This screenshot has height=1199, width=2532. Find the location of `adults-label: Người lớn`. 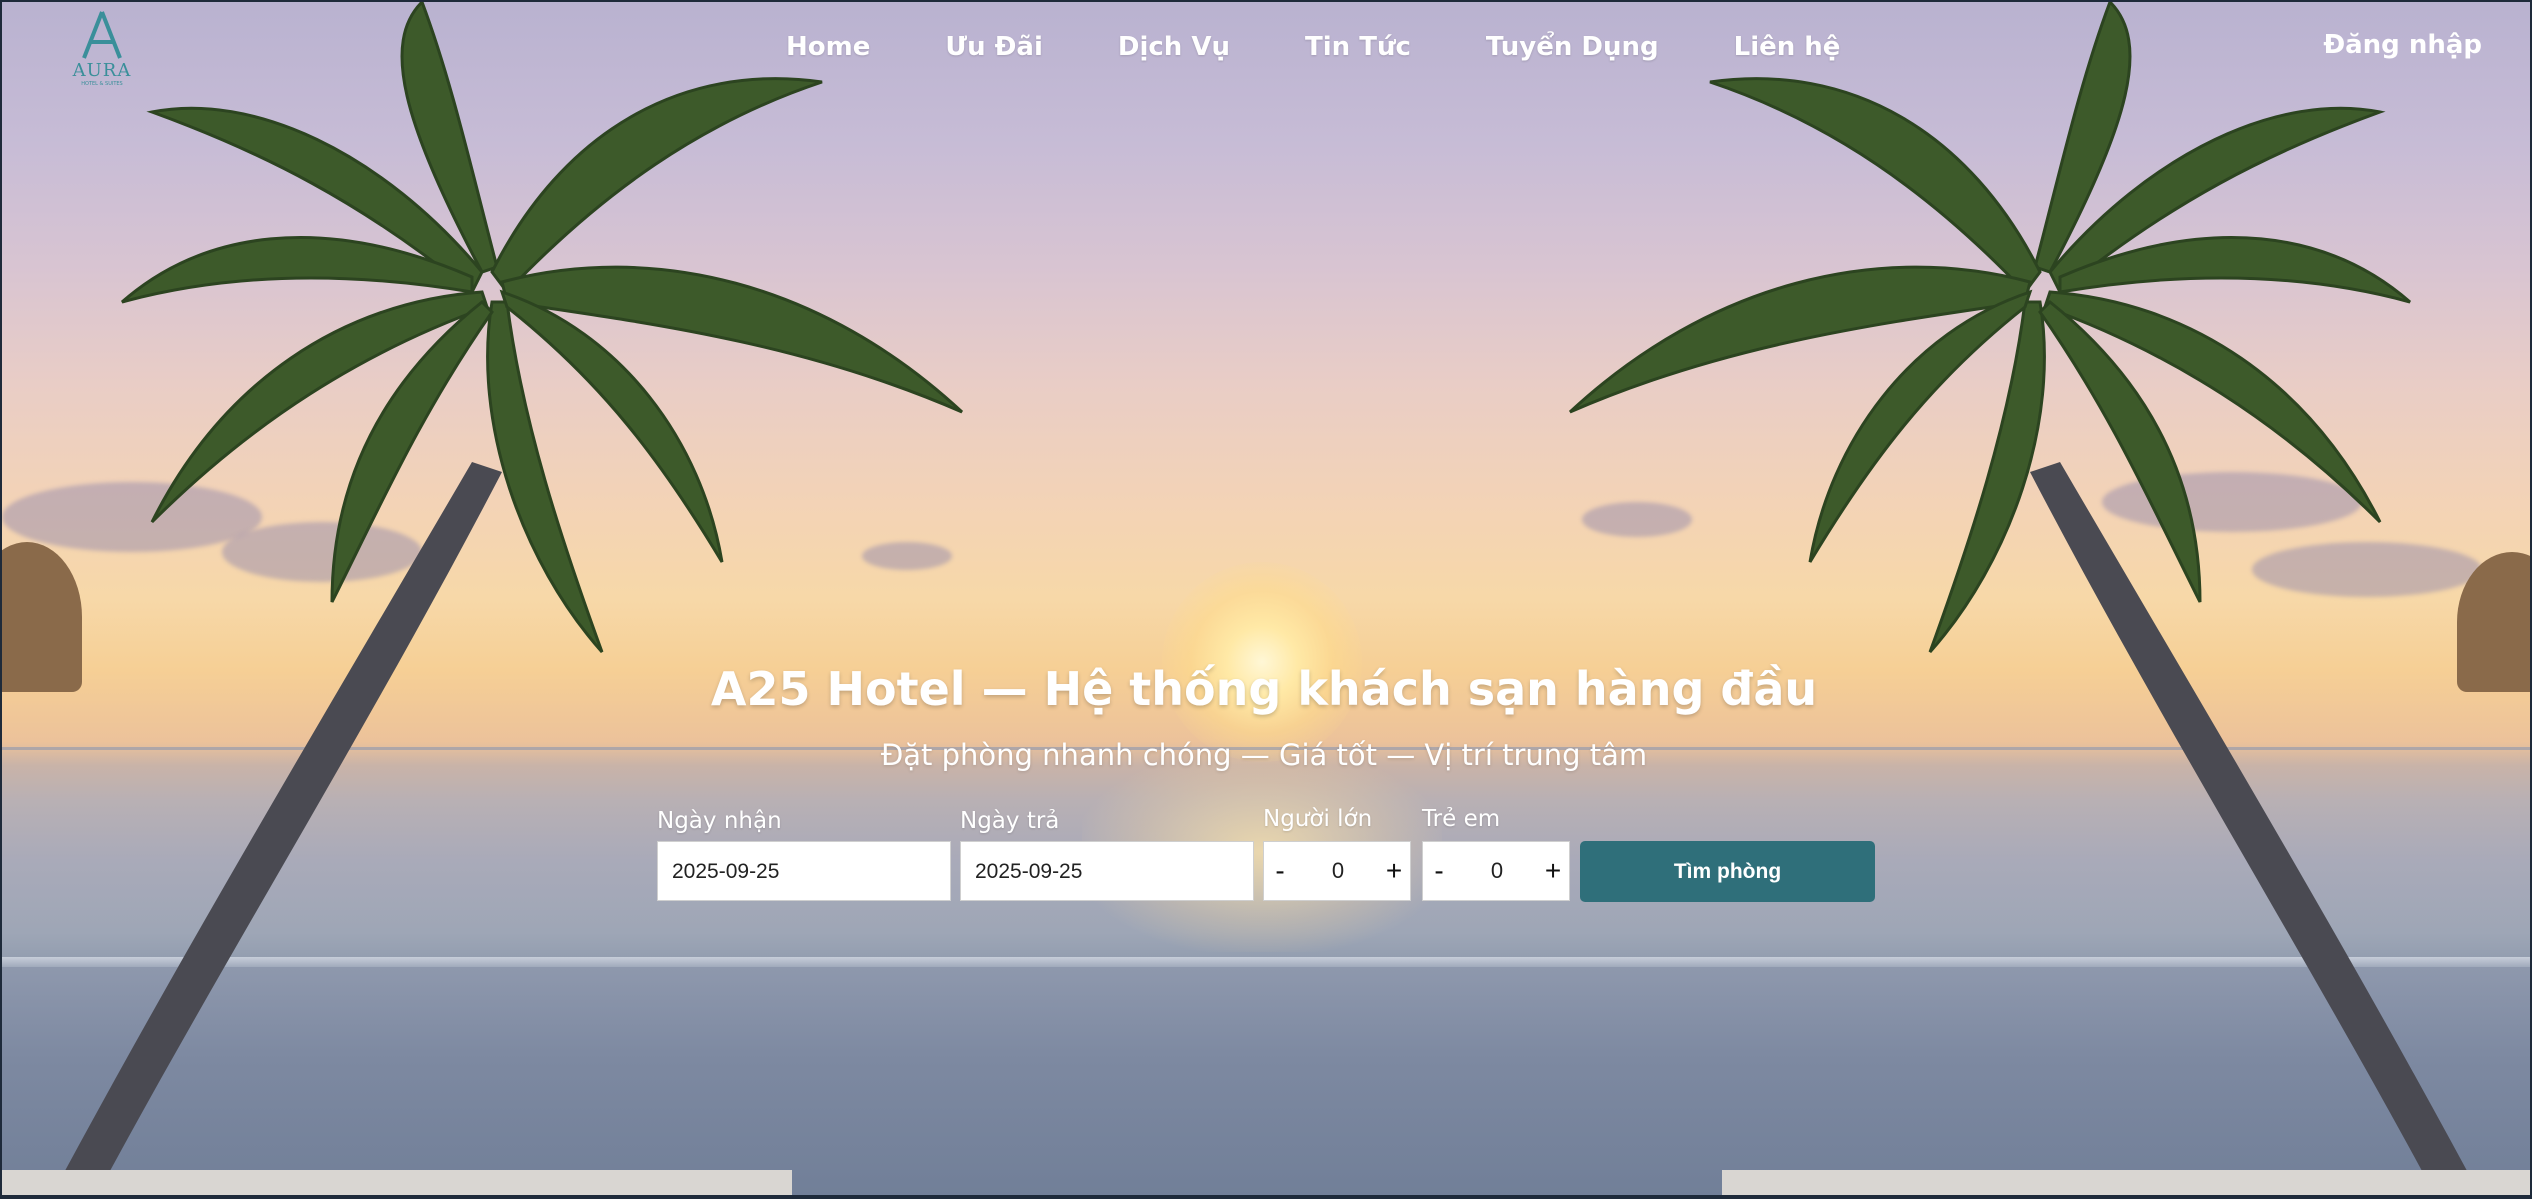

adults-label: Người lớn is located at coordinates (1318, 819).